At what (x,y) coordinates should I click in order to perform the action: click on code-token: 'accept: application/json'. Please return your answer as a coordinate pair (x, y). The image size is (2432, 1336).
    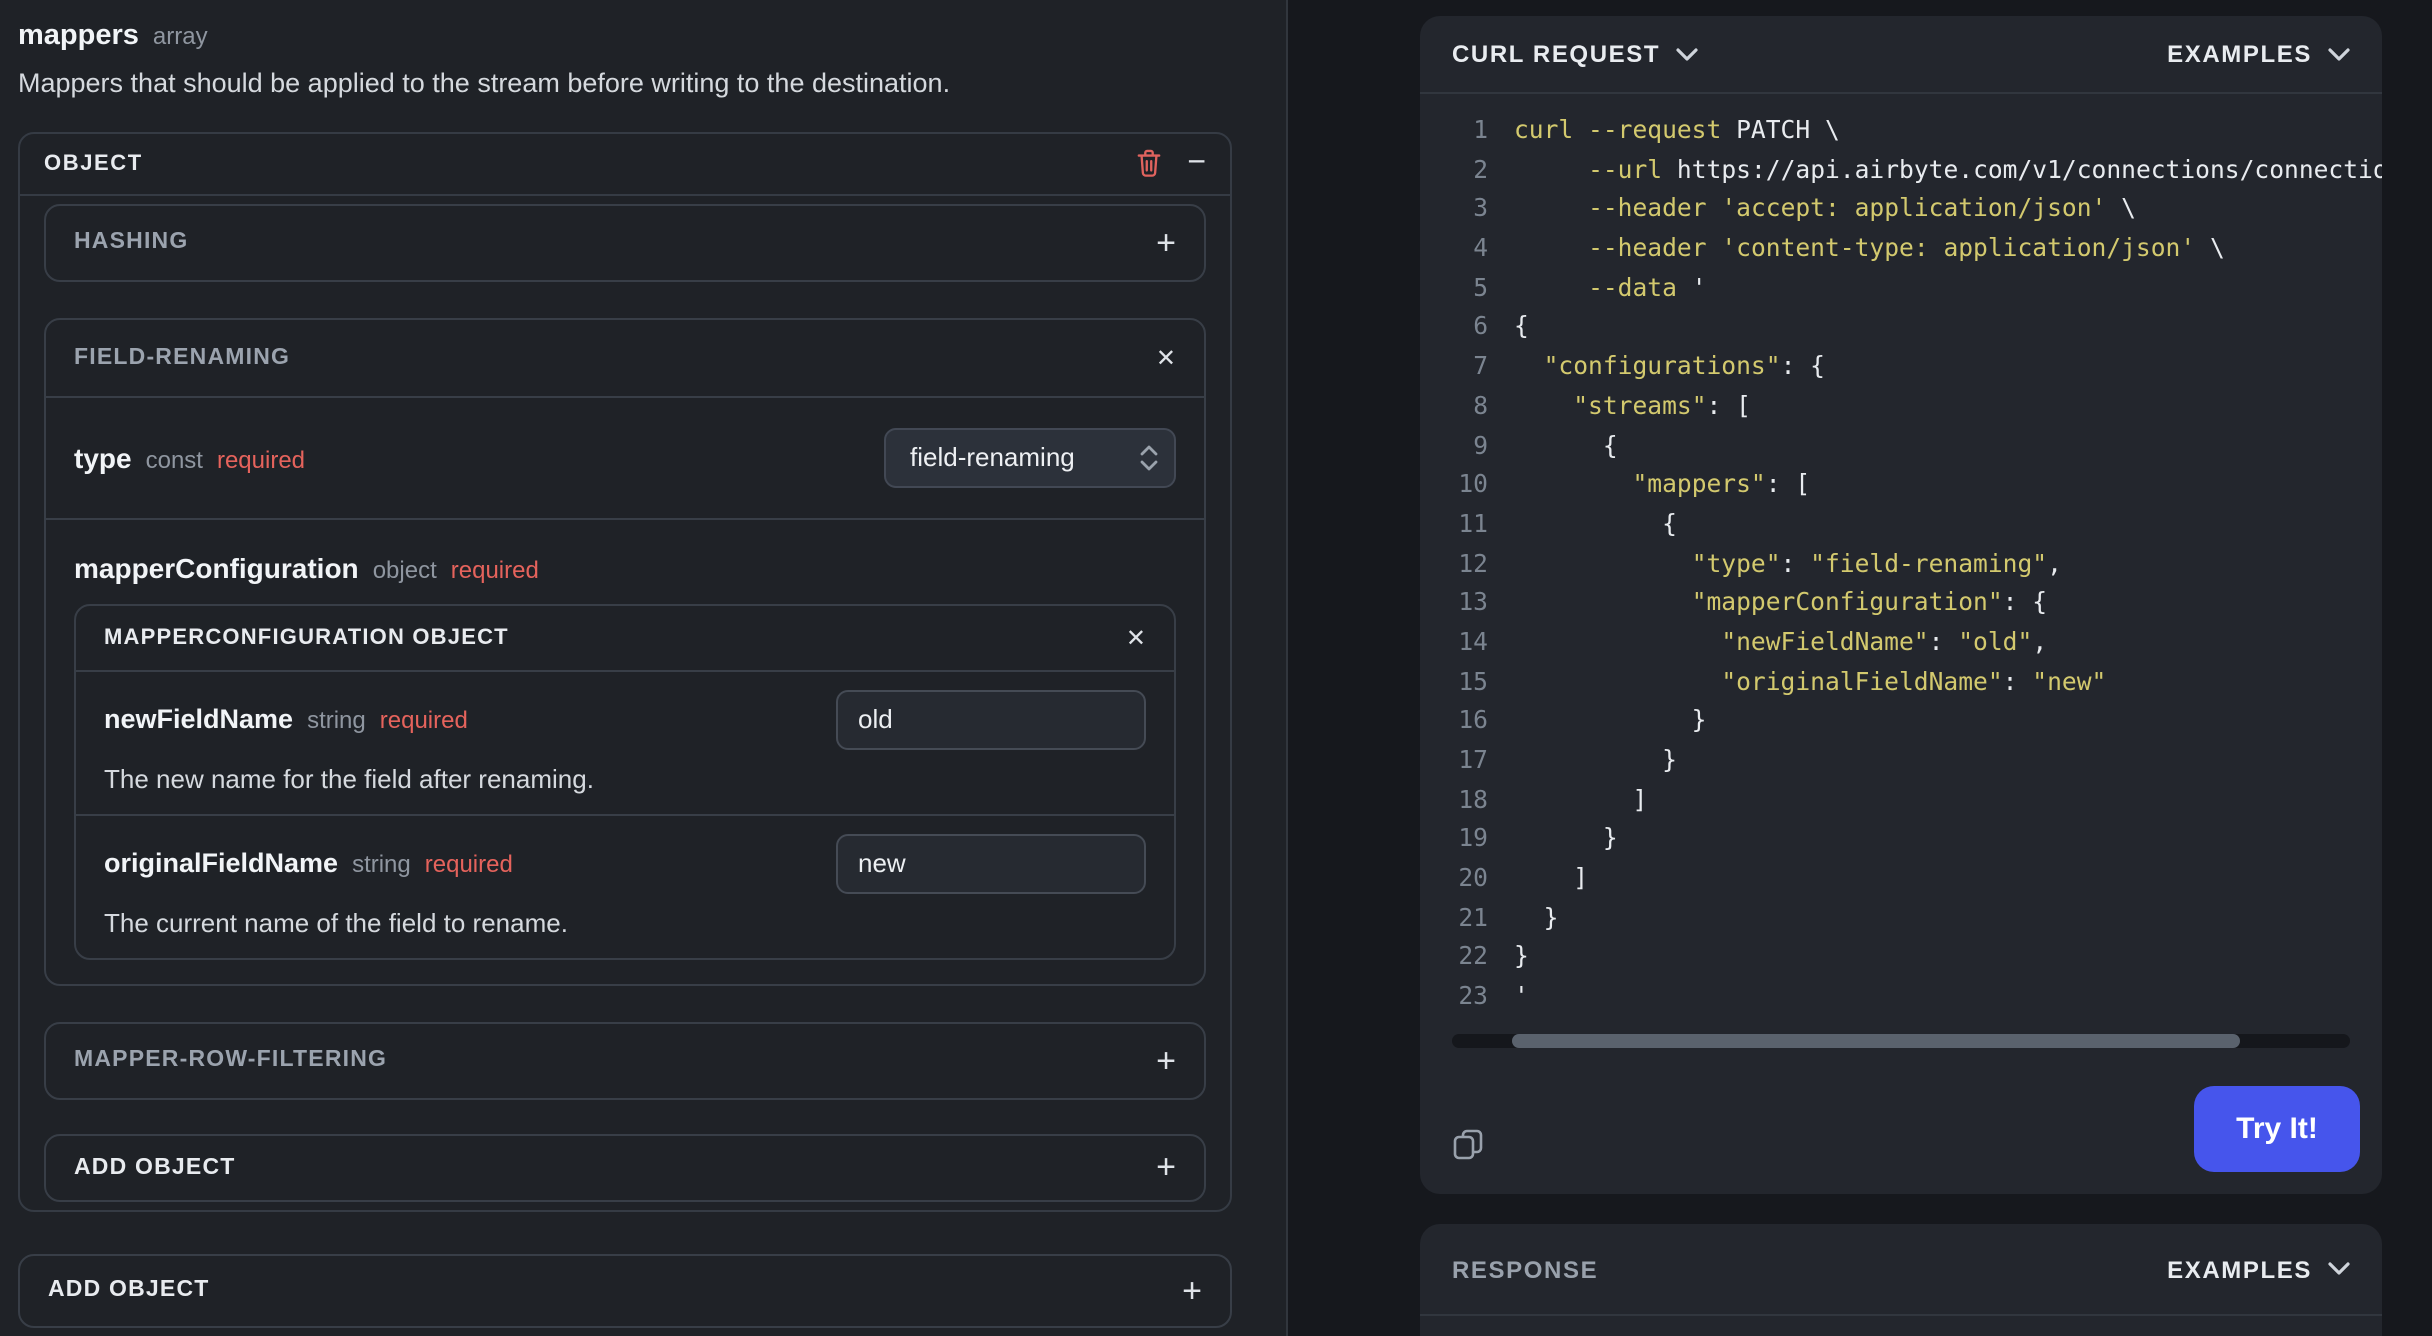
    Looking at the image, I should click on (1914, 208).